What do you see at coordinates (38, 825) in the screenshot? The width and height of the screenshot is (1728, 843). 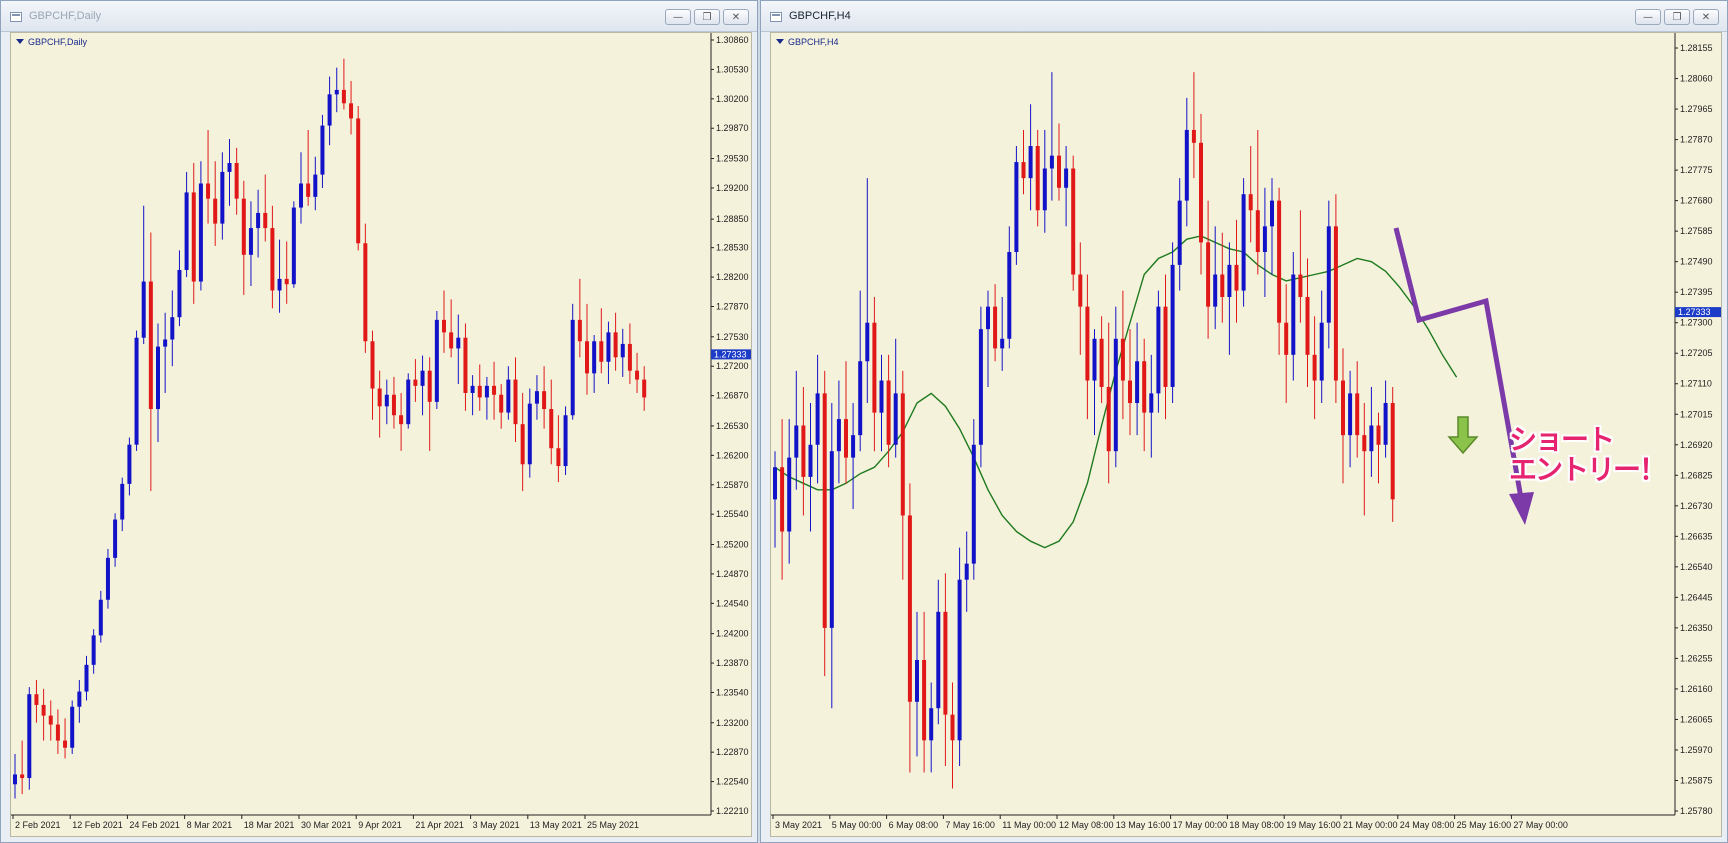 I see `time-tick-label: 2 Feb 2021` at bounding box center [38, 825].